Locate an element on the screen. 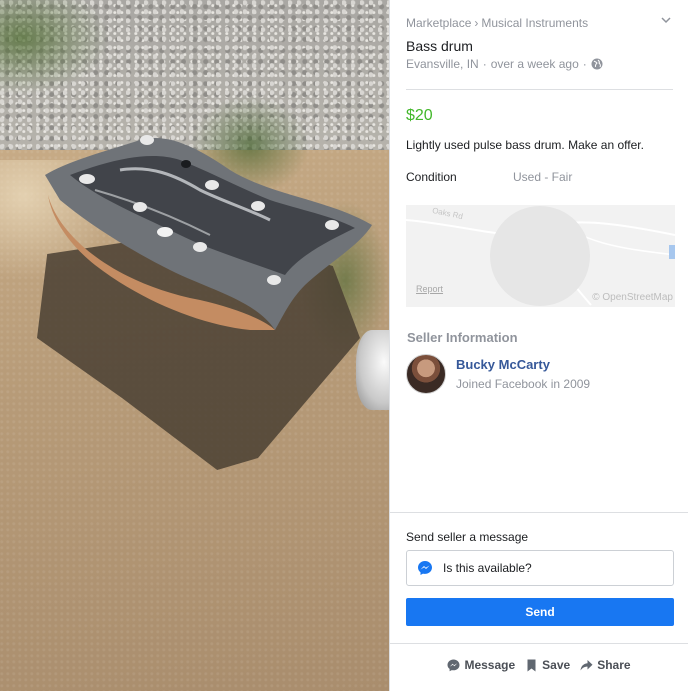 This screenshot has height=691, width=688. chevron-down-icon is located at coordinates (666, 20).